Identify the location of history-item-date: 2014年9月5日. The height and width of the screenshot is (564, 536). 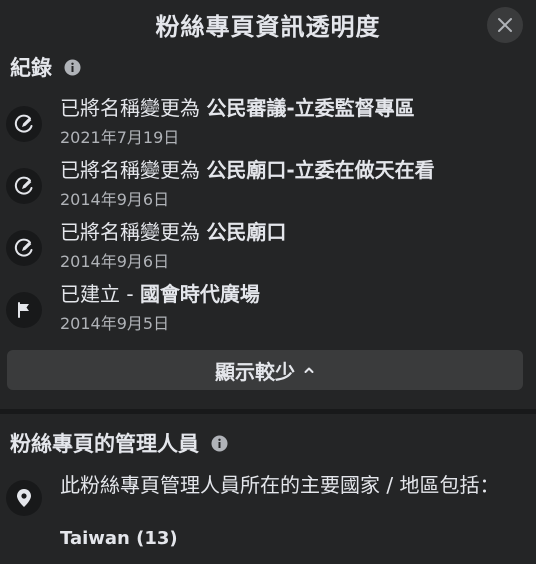
(115, 323).